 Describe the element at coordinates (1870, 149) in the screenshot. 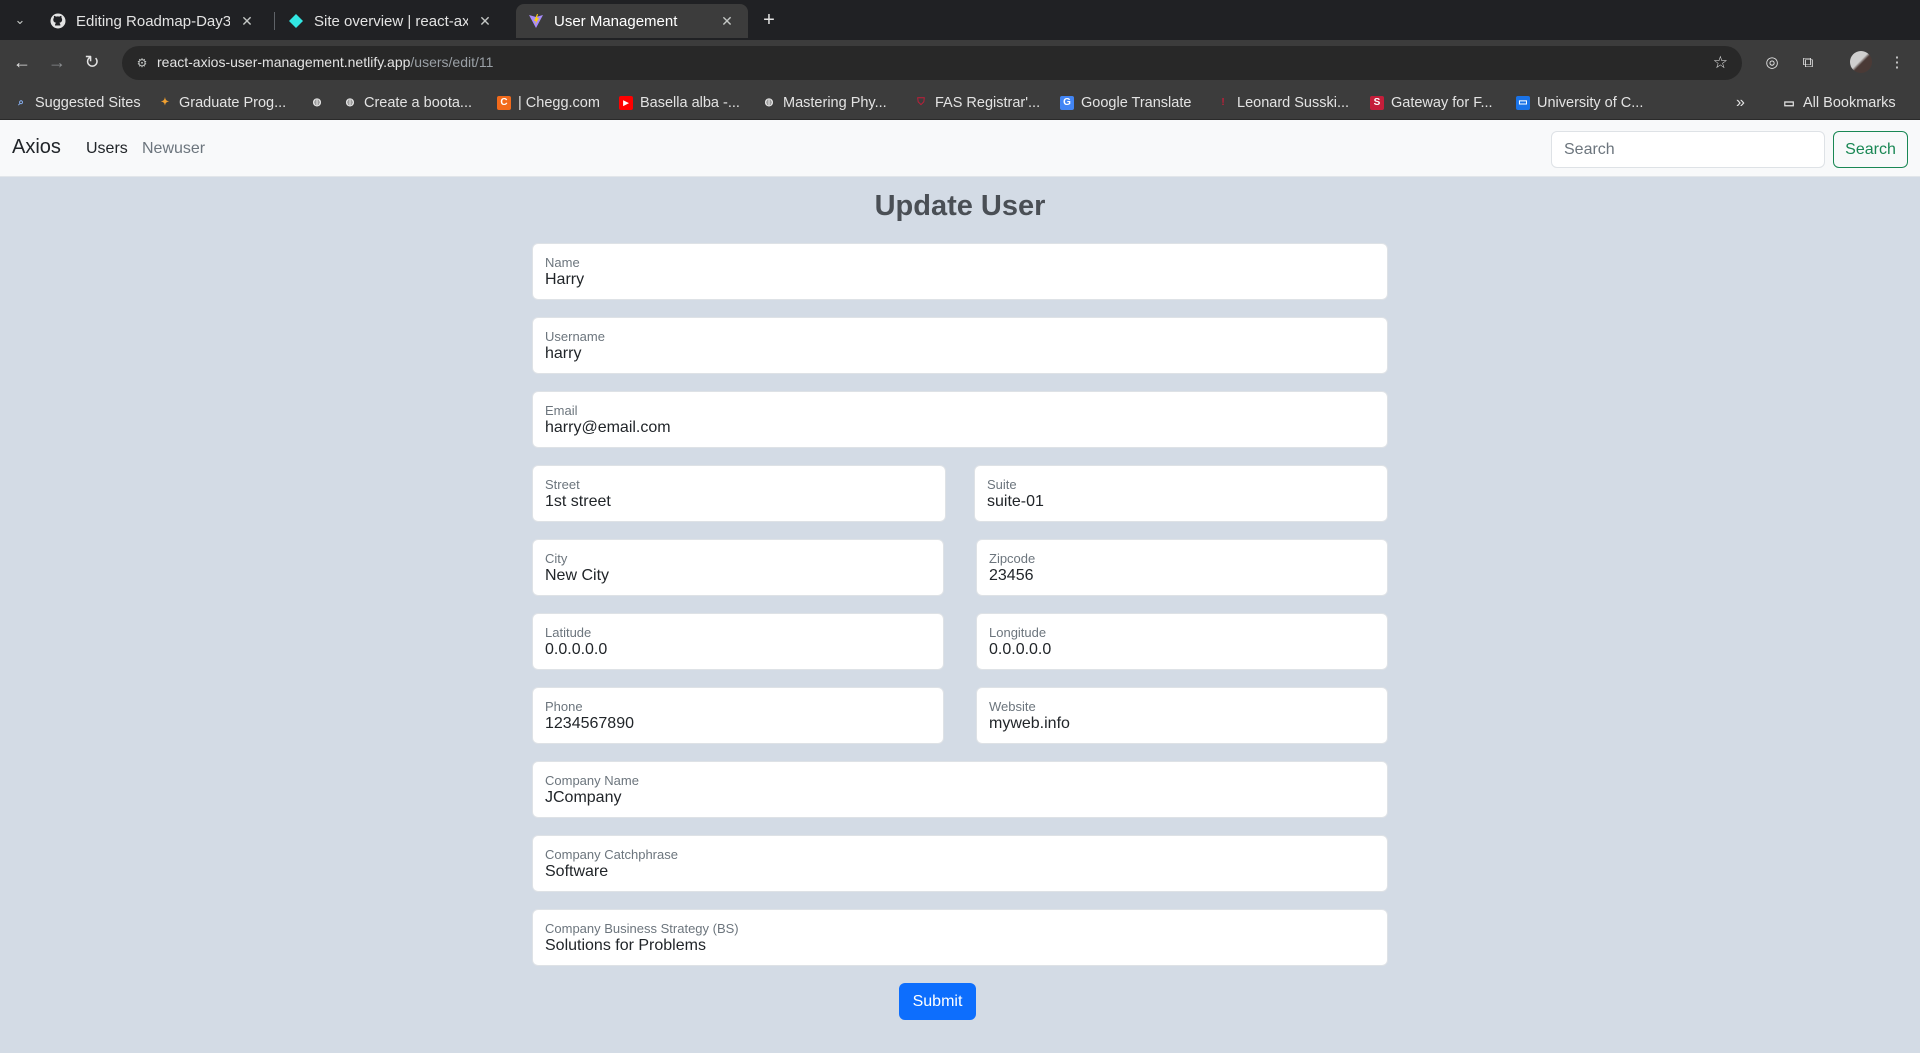

I see `search-button: Search` at that location.